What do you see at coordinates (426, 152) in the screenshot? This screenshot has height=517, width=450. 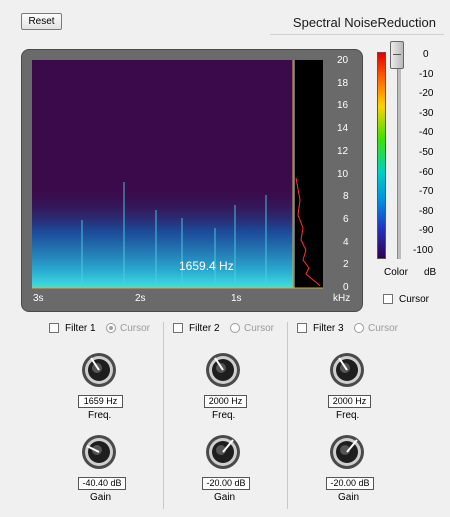 I see `db-tick: -50` at bounding box center [426, 152].